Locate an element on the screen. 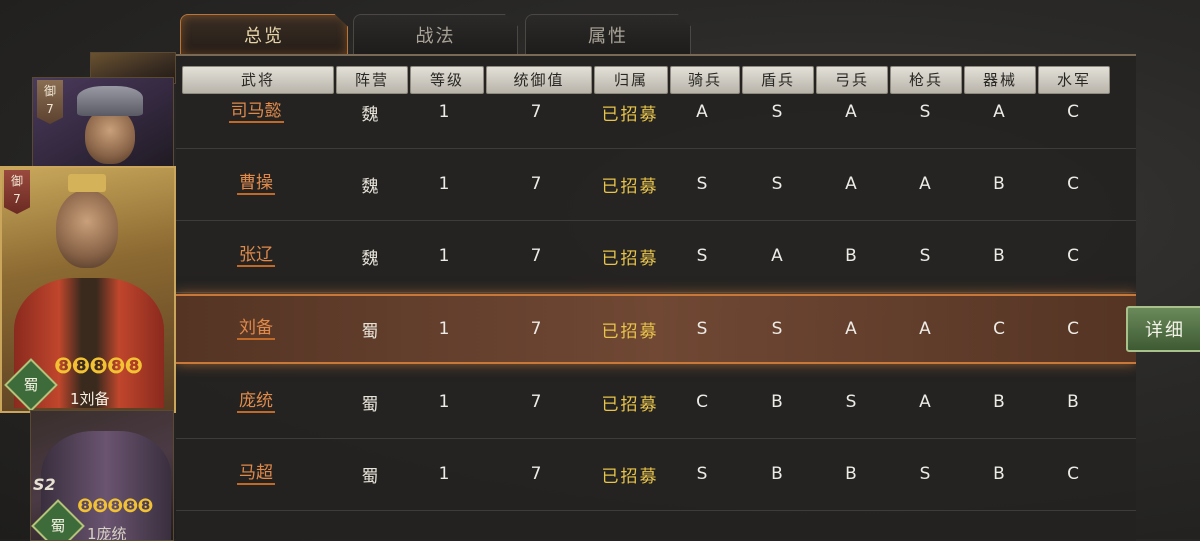 The width and height of the screenshot is (1200, 541). column-header-spear: 枪兵 is located at coordinates (926, 80).